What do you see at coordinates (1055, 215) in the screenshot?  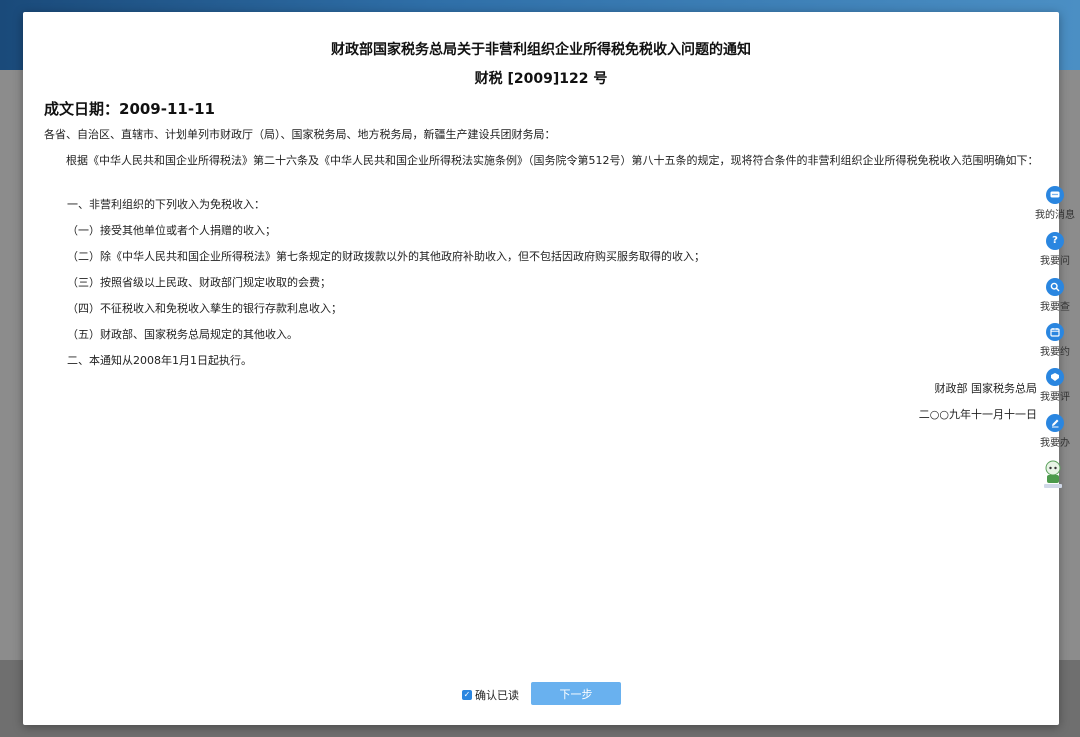 I see `sidebar-item-label: 我的消息` at bounding box center [1055, 215].